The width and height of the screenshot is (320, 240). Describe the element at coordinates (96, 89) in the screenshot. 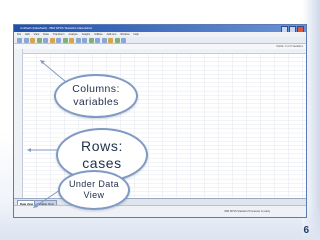

I see `callout-columns-line1: Columns:` at that location.